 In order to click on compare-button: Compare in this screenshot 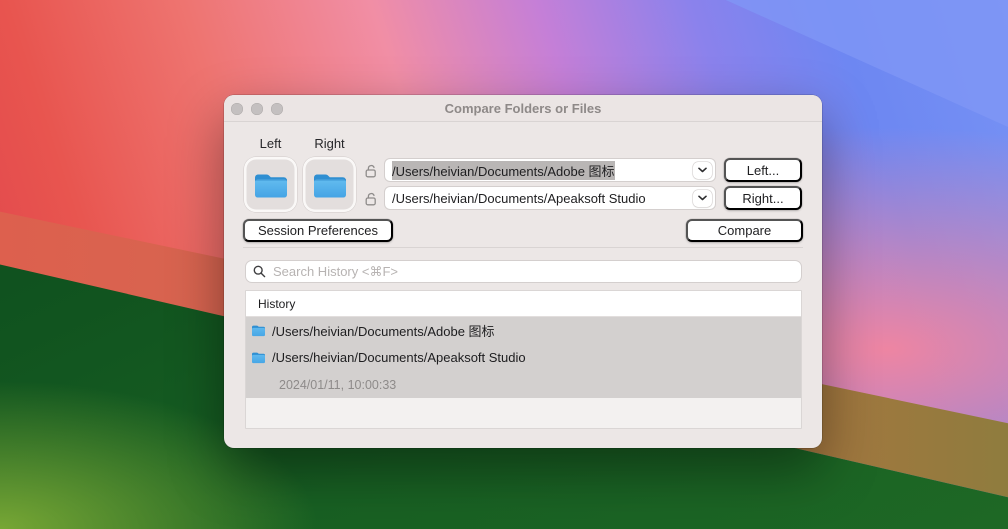, I will do `click(744, 230)`.